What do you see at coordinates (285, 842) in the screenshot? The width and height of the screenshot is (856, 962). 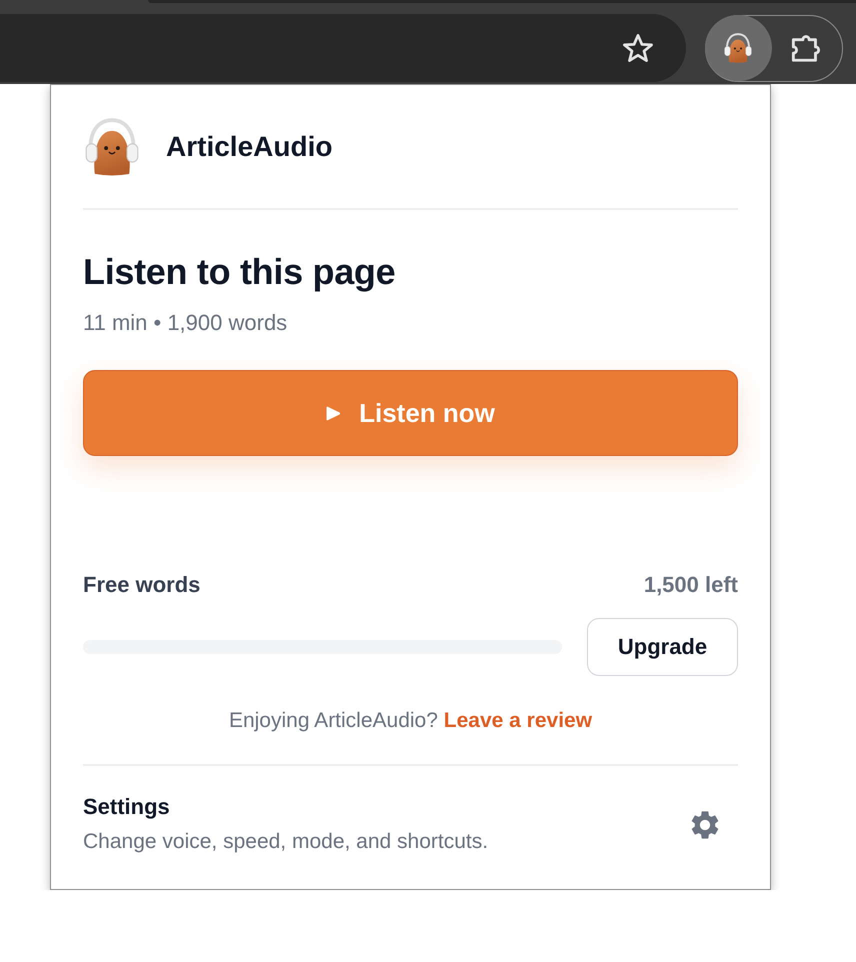 I see `settings-description: Change voice, speed, mode, and shortcuts.` at bounding box center [285, 842].